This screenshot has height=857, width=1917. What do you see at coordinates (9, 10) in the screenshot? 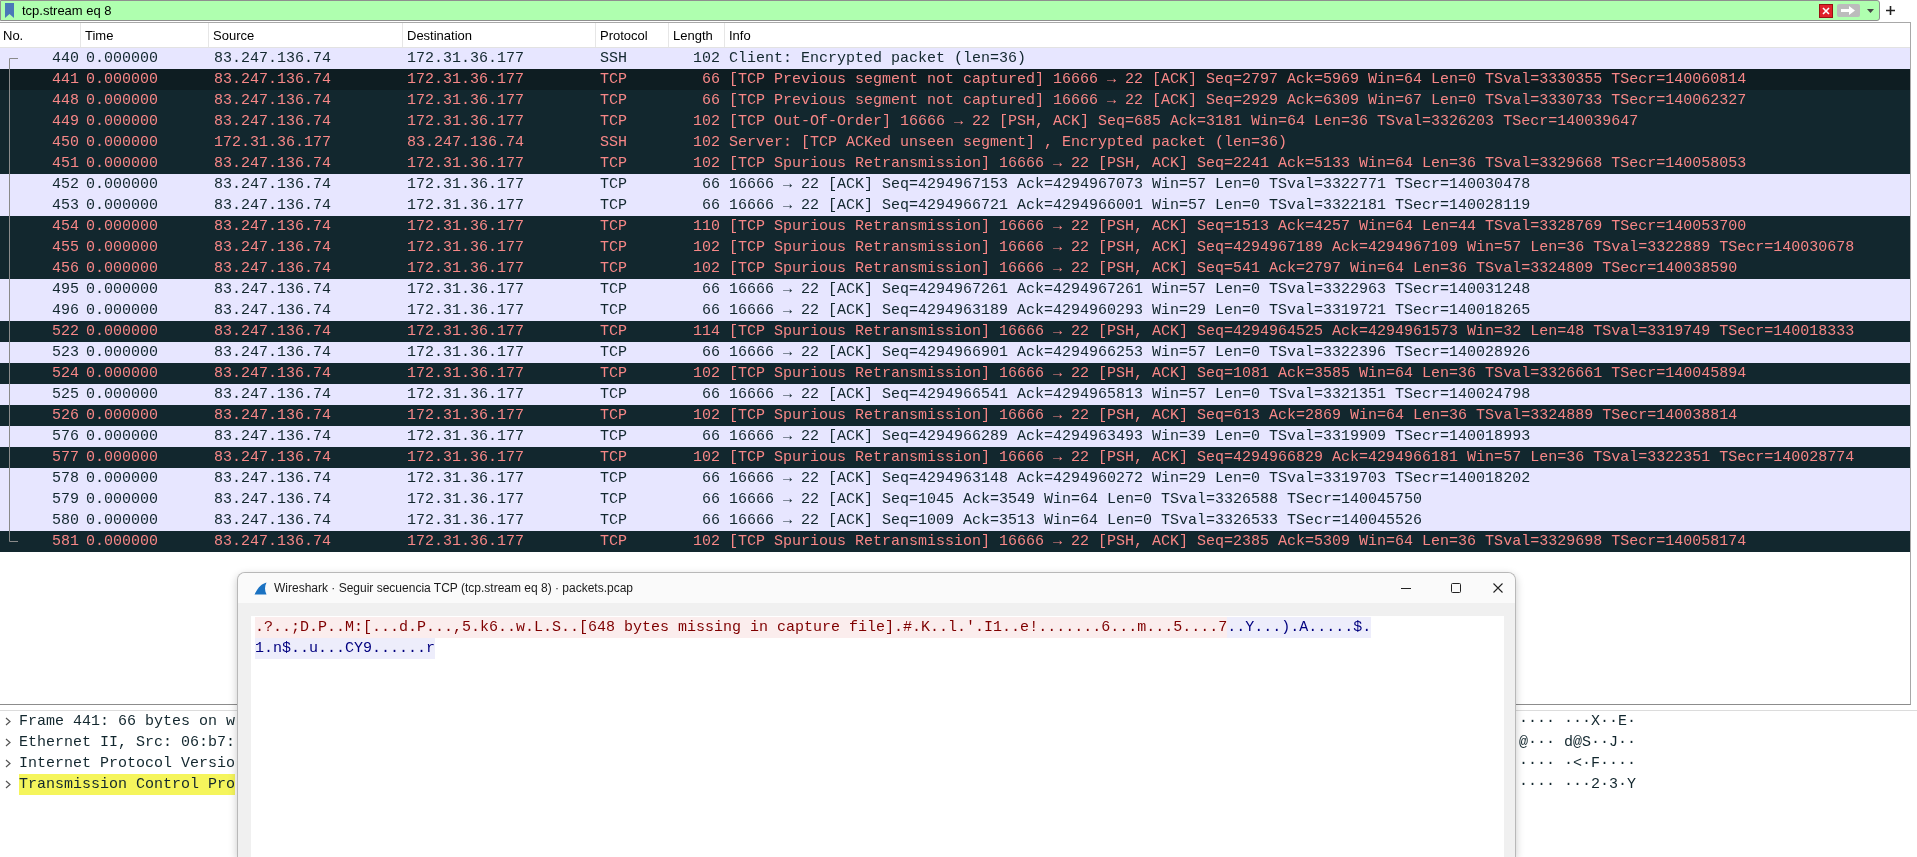
I see `bookmark-button` at bounding box center [9, 10].